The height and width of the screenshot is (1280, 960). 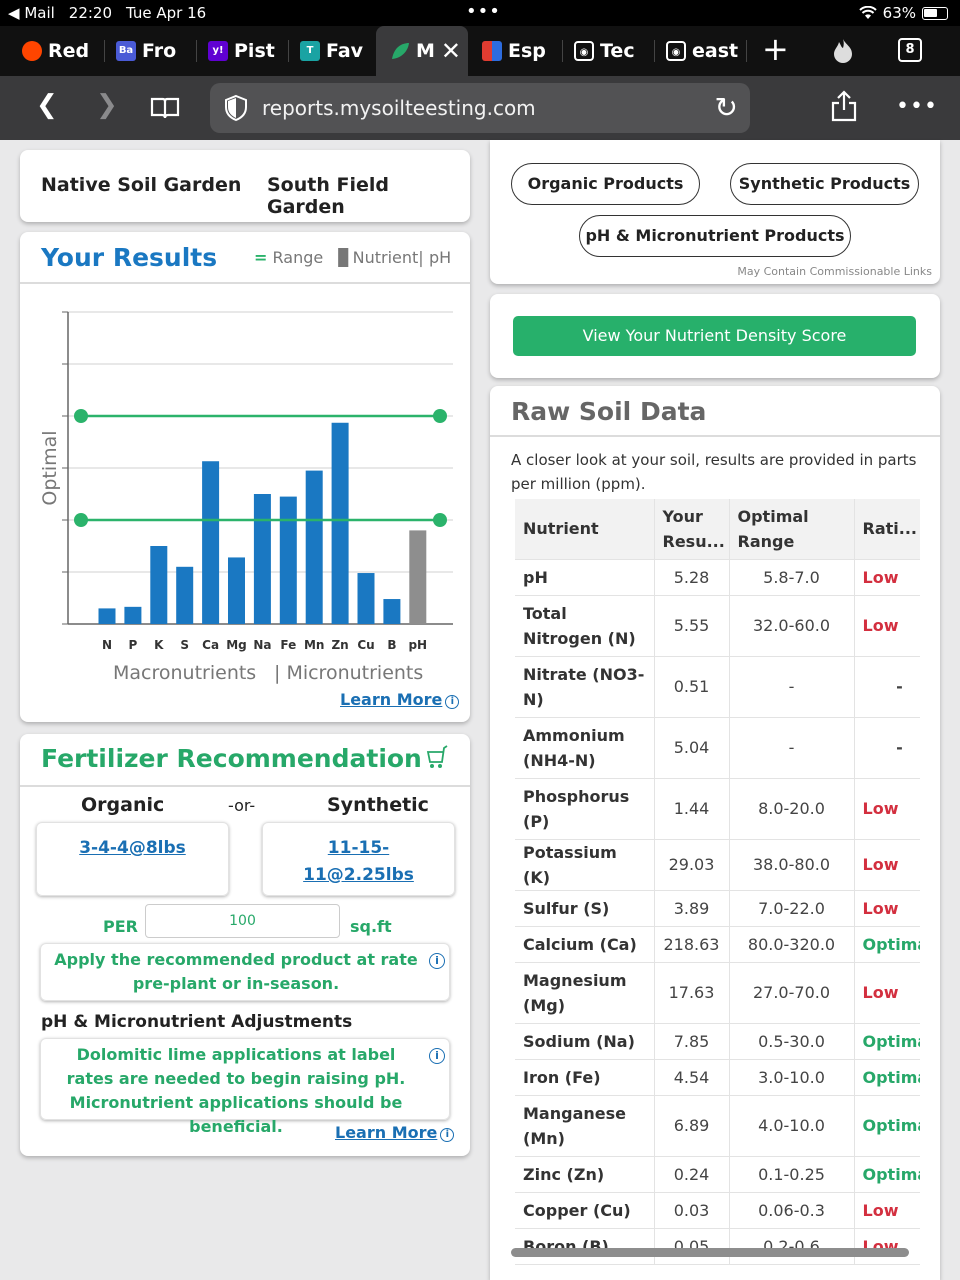 I want to click on reader-book-icon, so click(x=165, y=108).